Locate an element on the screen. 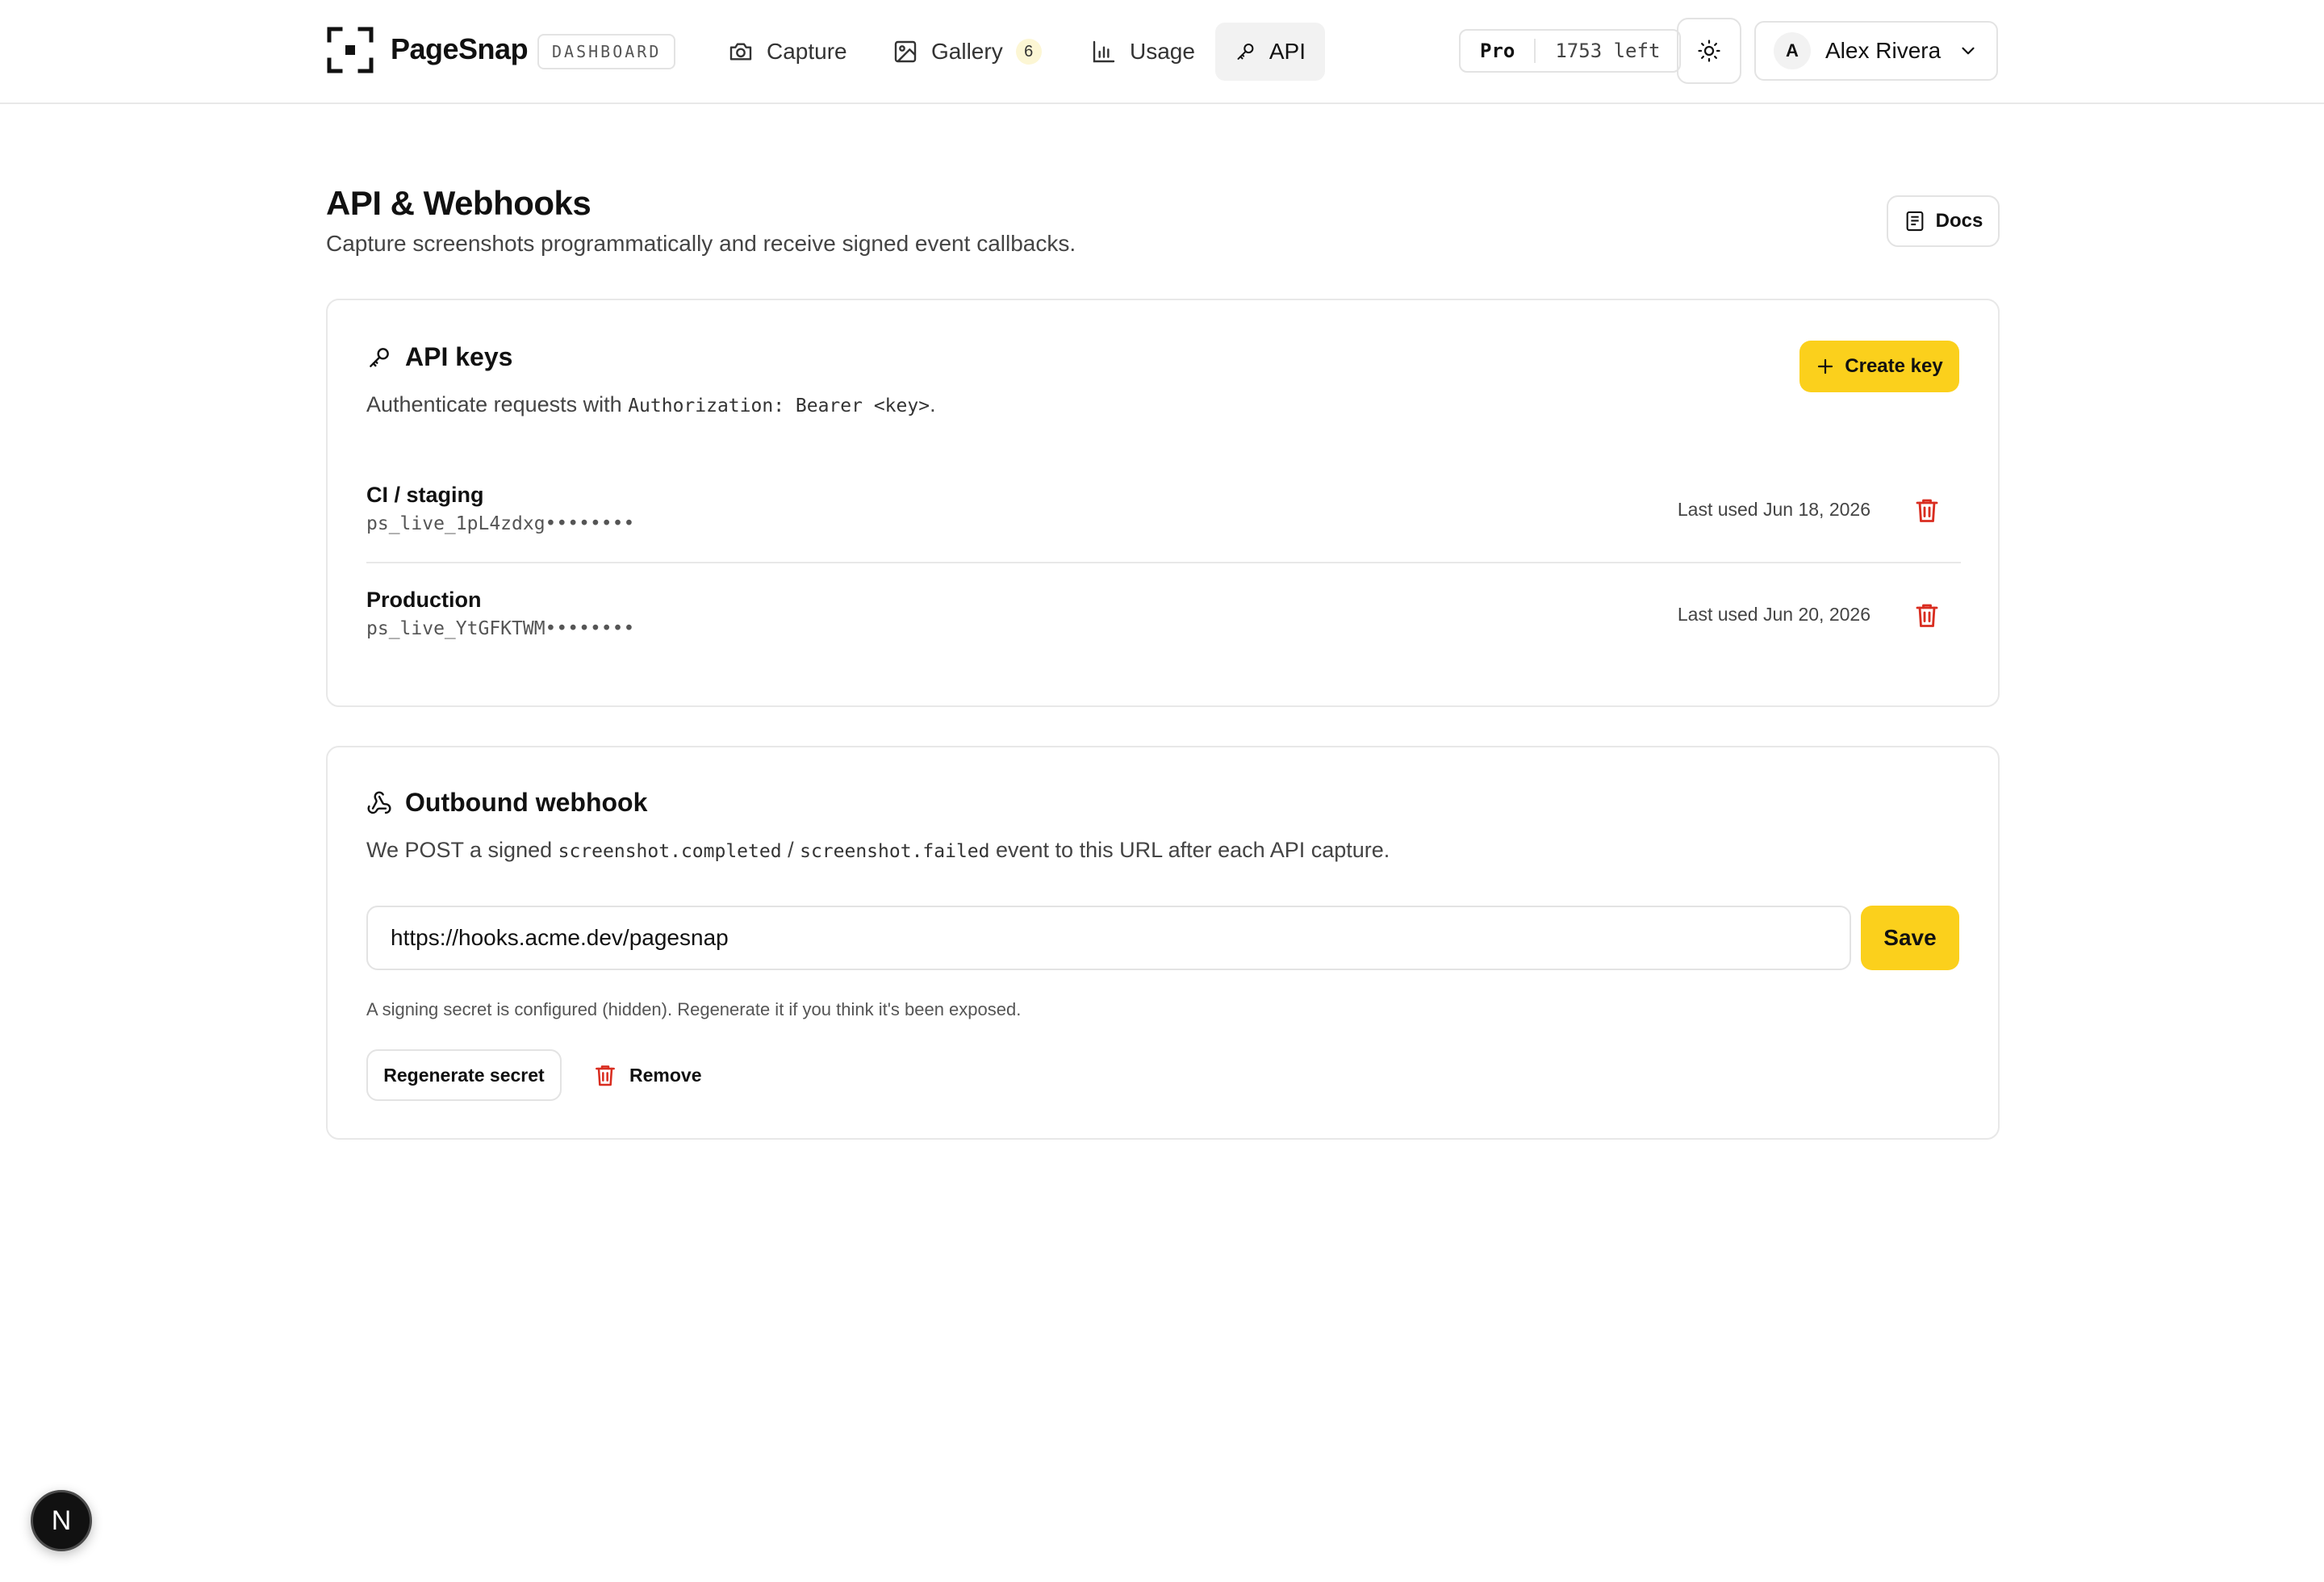  plan-quota: Pro 1753 left is located at coordinates (1570, 51).